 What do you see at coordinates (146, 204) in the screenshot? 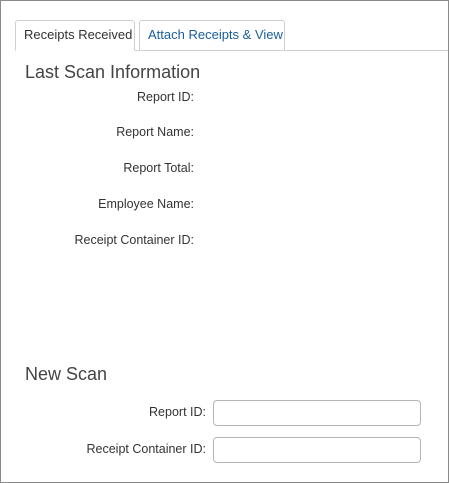
I see `employee-name-label: Employee Name:` at bounding box center [146, 204].